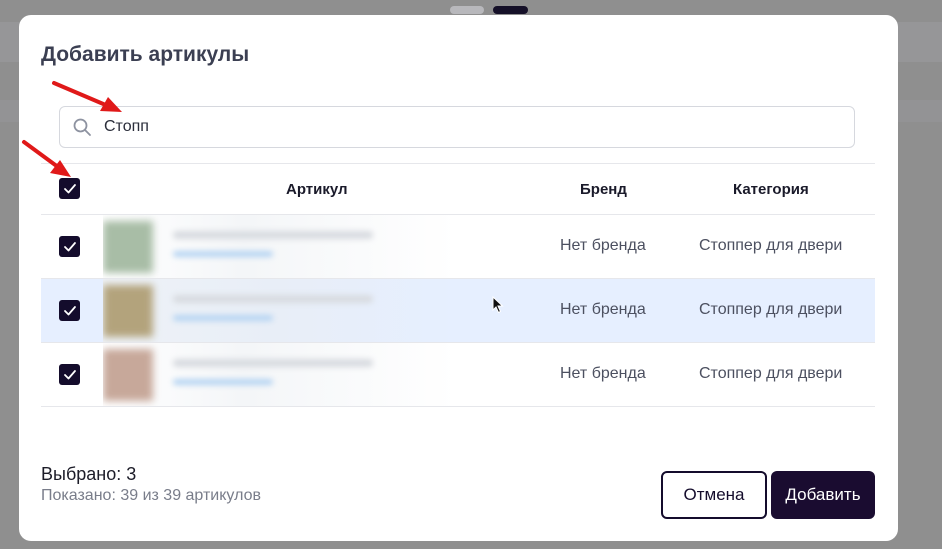 The image size is (942, 549). I want to click on carousel-dot-active, so click(510, 10).